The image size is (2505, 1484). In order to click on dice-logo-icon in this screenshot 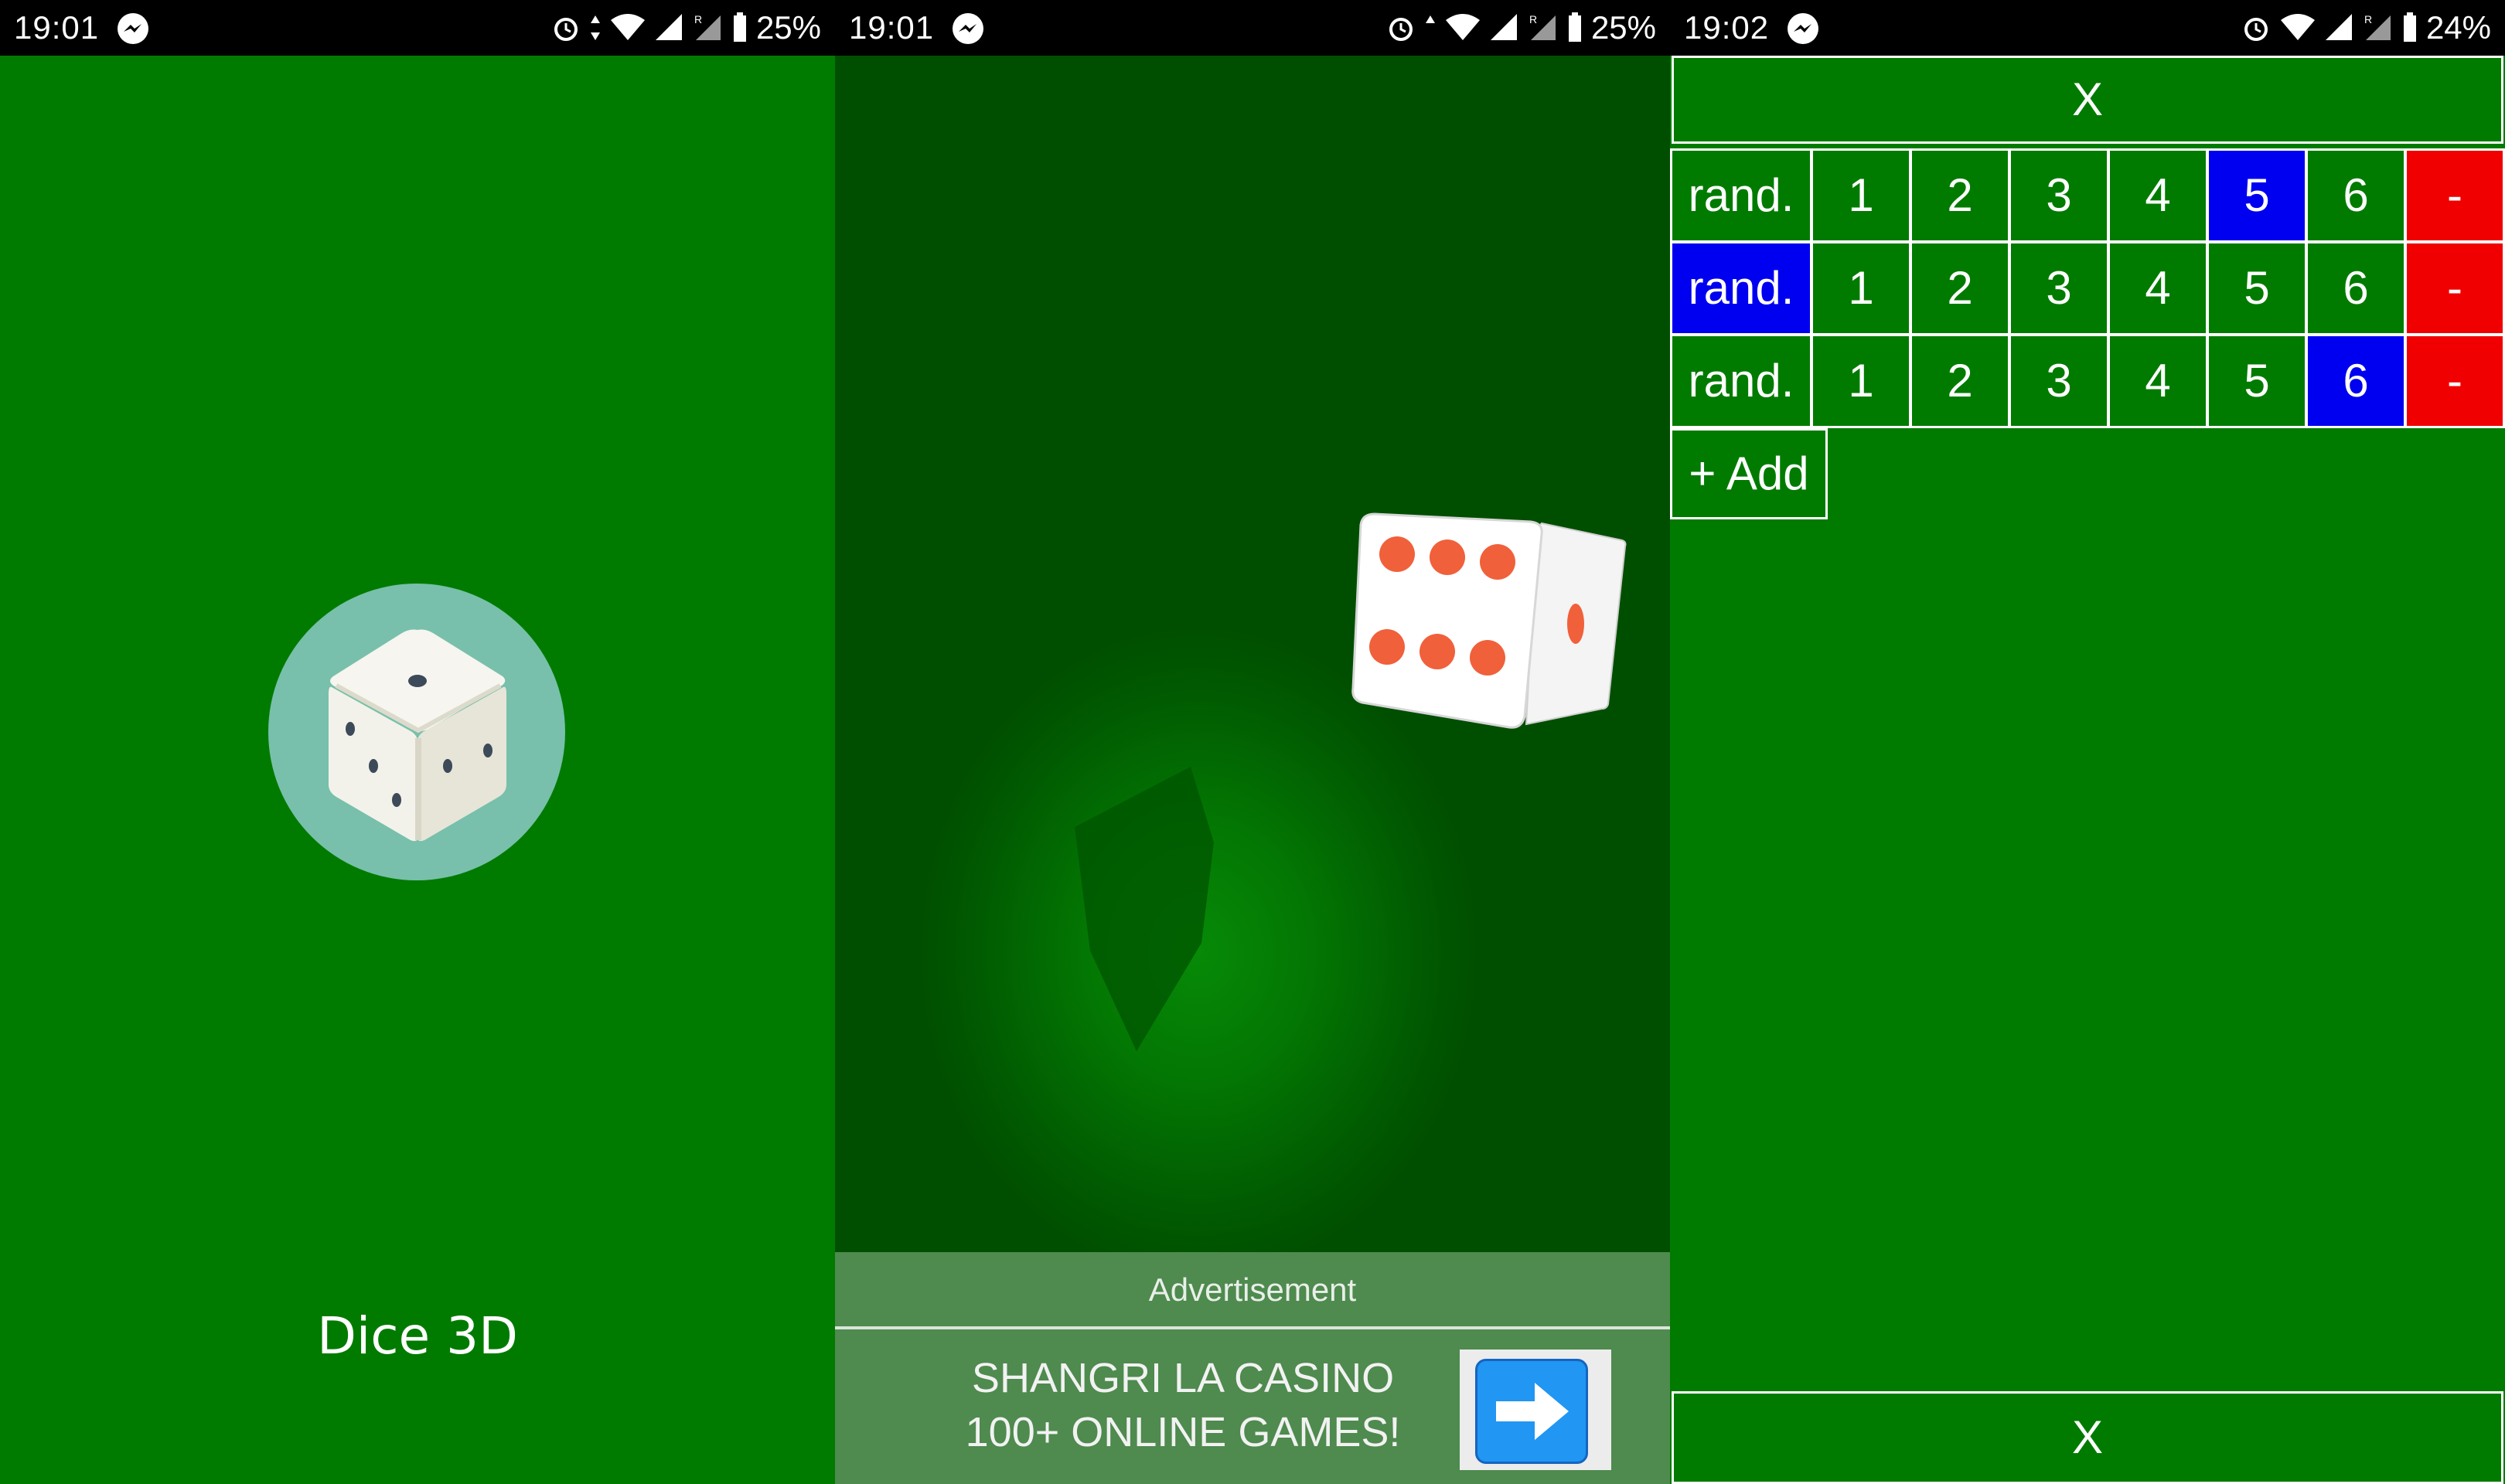, I will do `click(417, 735)`.